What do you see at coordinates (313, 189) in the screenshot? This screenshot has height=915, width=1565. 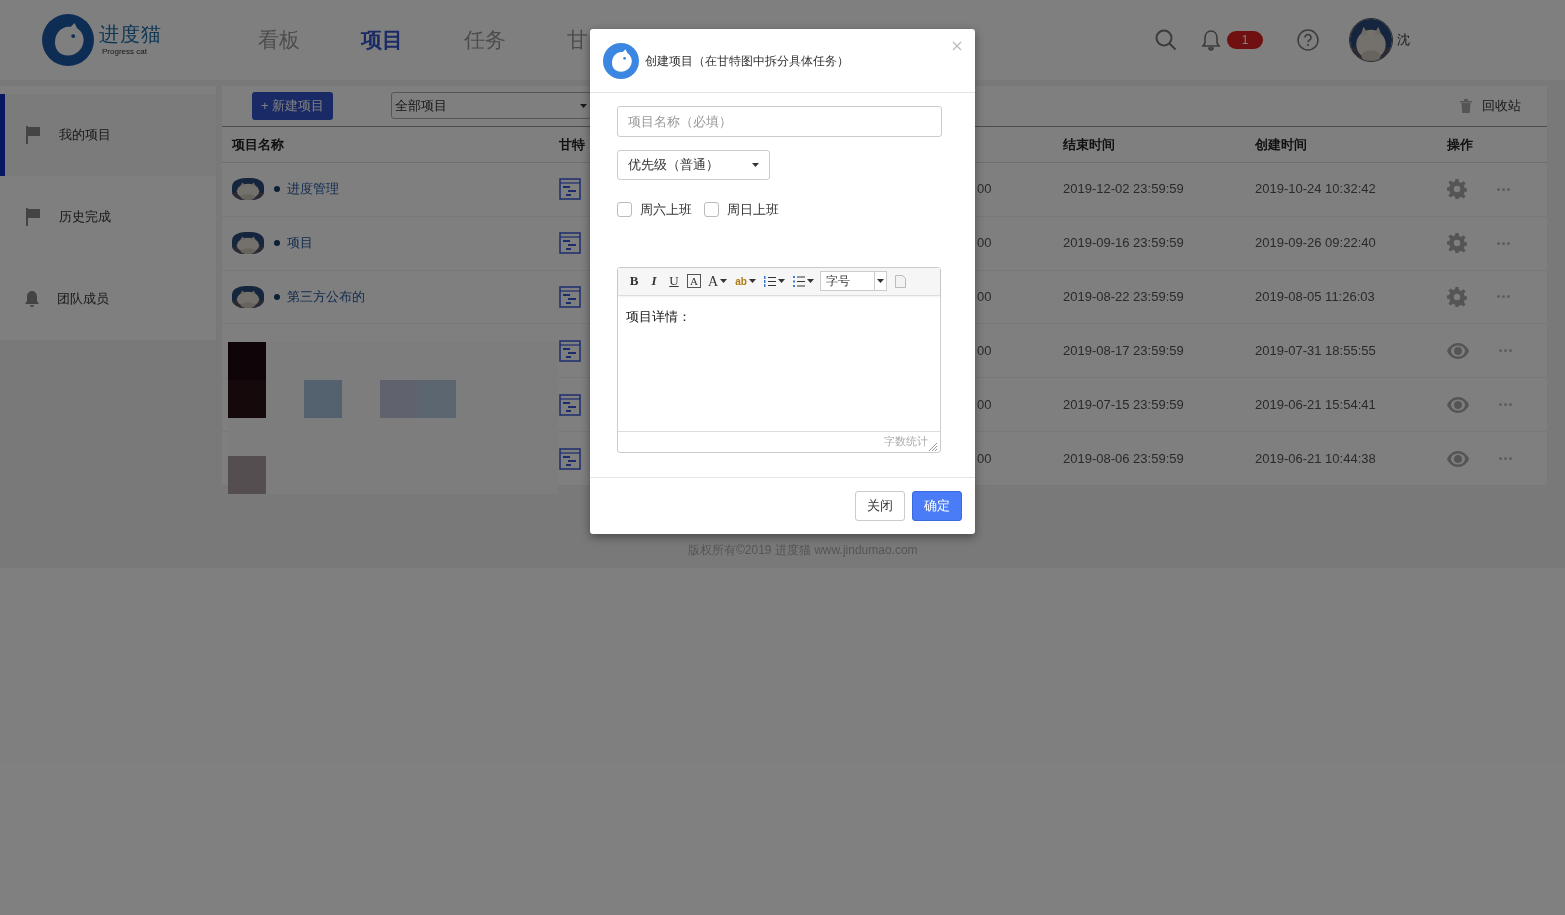 I see `project-link: 进度管理` at bounding box center [313, 189].